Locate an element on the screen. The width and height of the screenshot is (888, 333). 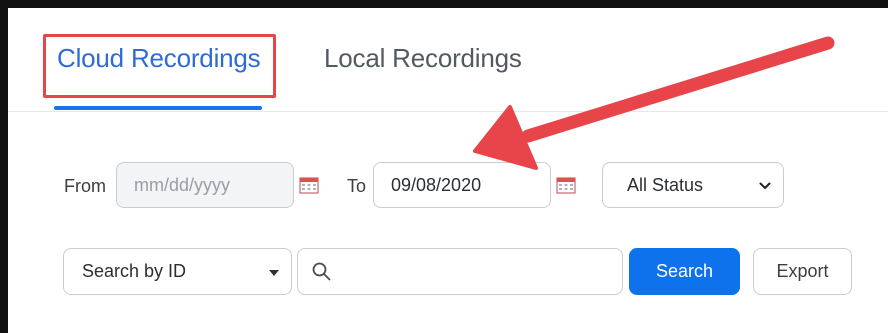
to-label: To is located at coordinates (357, 186).